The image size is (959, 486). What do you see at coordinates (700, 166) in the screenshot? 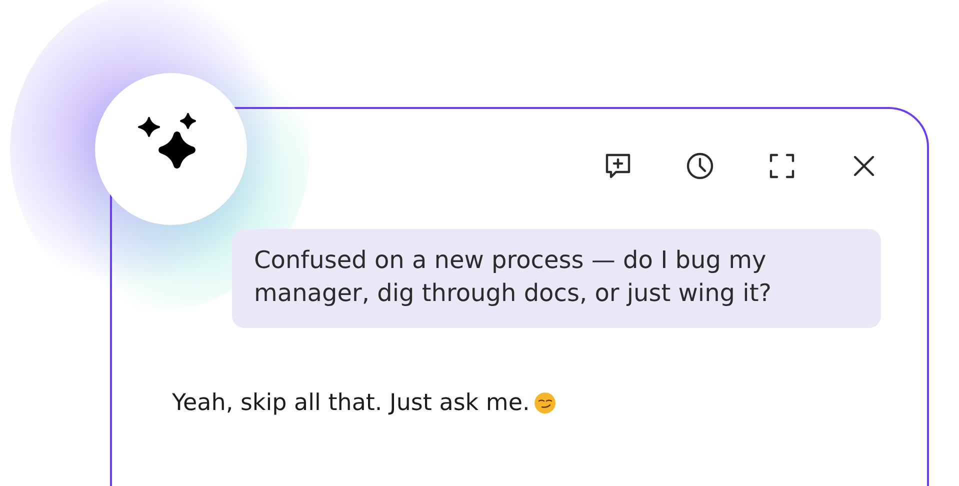
I see `clock-icon` at bounding box center [700, 166].